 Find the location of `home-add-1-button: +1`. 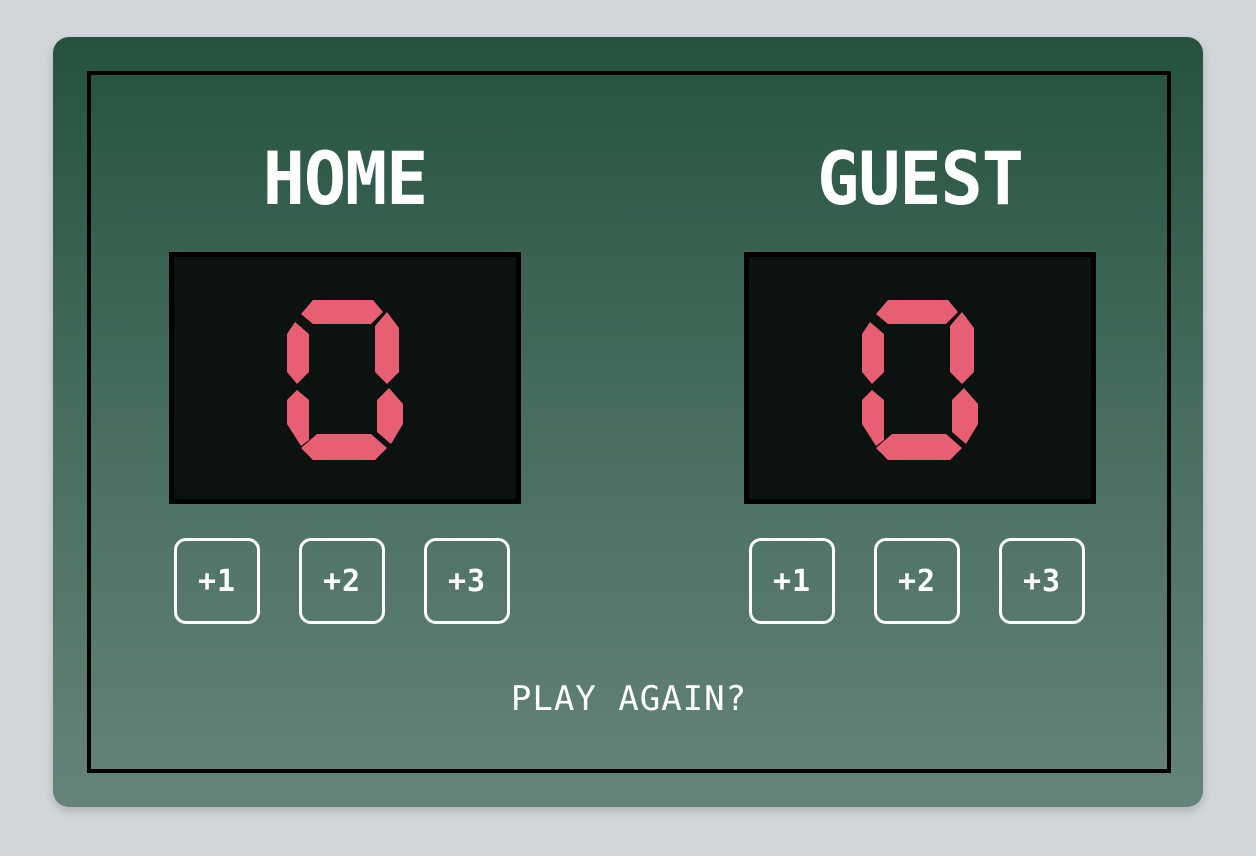

home-add-1-button: +1 is located at coordinates (217, 581).